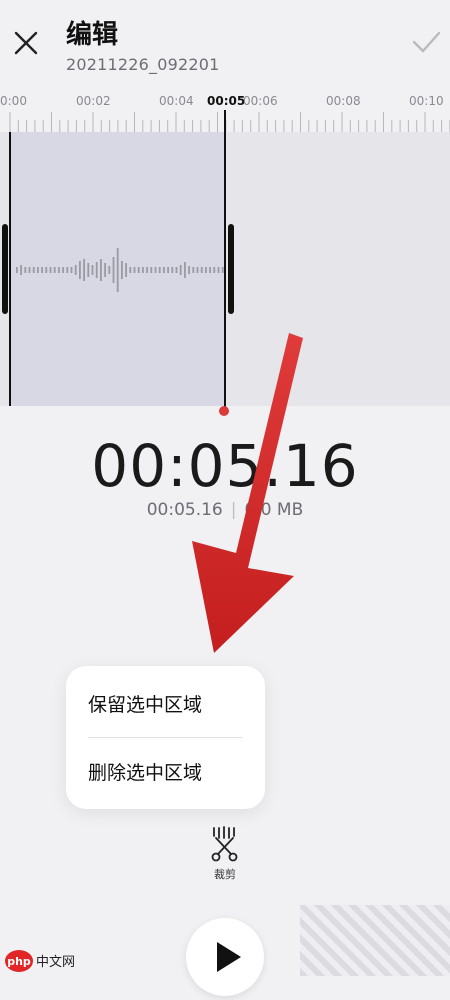 The width and height of the screenshot is (450, 1000). Describe the element at coordinates (225, 510) in the screenshot. I see `duration-size-info: 00:05.16 | 0.0 MB` at that location.